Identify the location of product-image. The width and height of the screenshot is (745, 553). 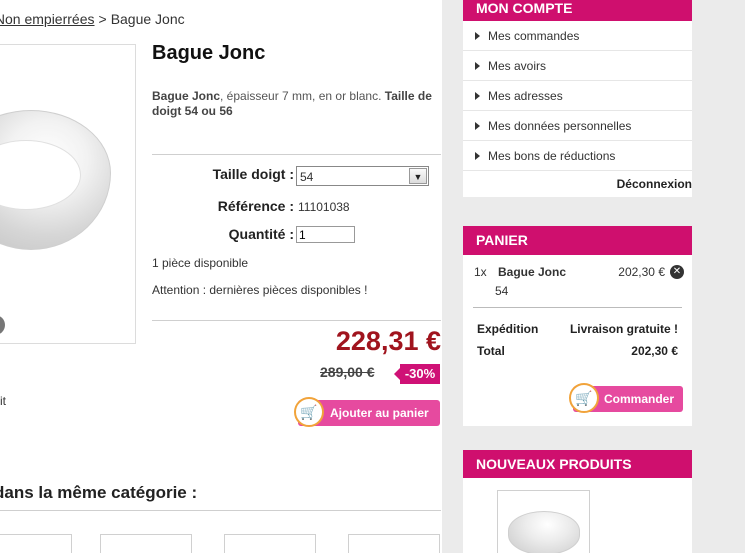
(68, 194).